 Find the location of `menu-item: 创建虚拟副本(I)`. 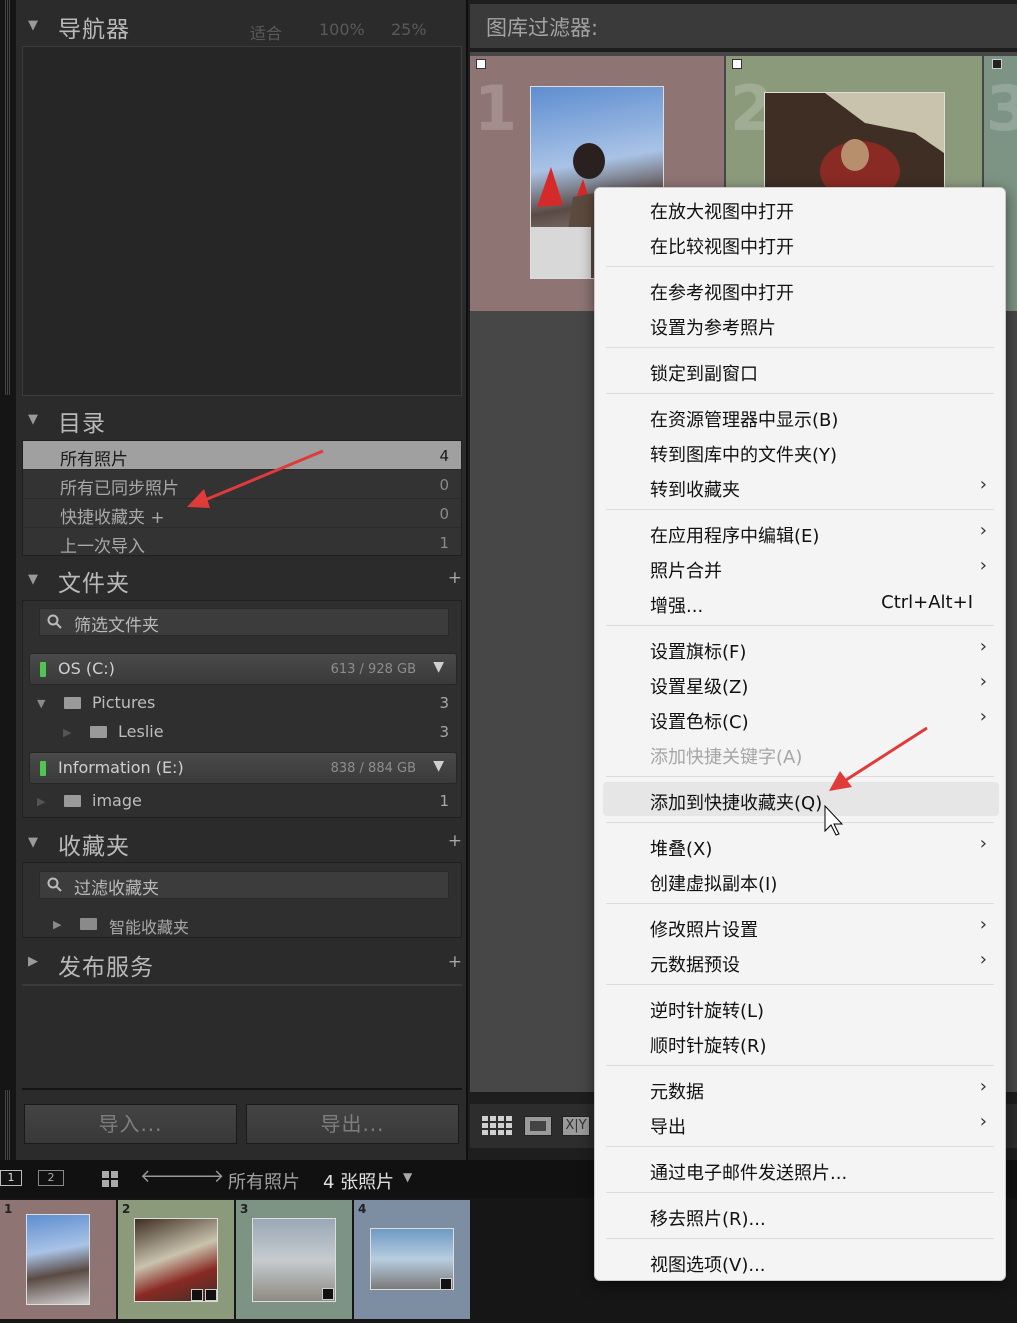

menu-item: 创建虚拟副本(I) is located at coordinates (801, 880).